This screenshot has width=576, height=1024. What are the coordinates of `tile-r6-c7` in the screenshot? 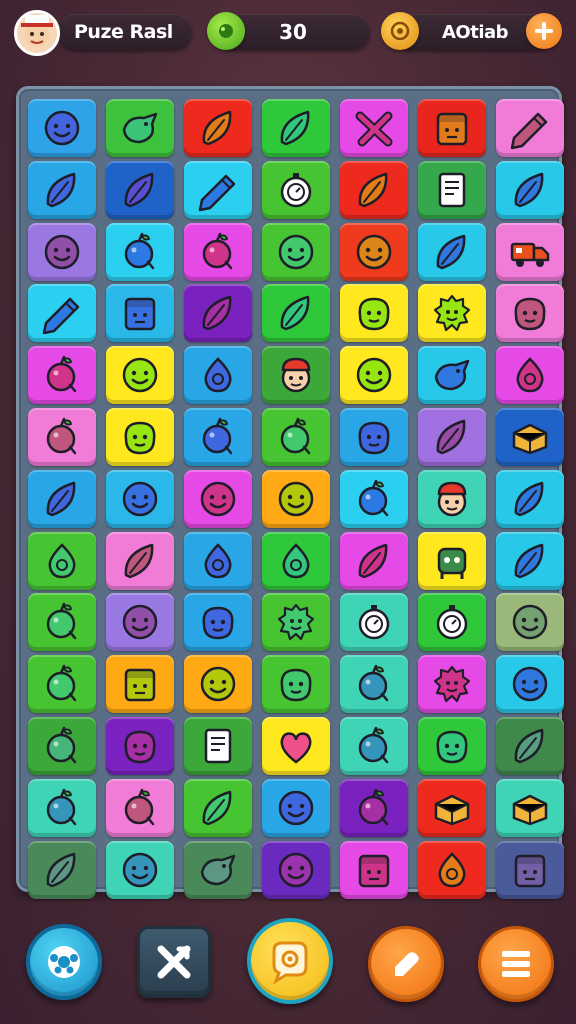 It's located at (530, 436).